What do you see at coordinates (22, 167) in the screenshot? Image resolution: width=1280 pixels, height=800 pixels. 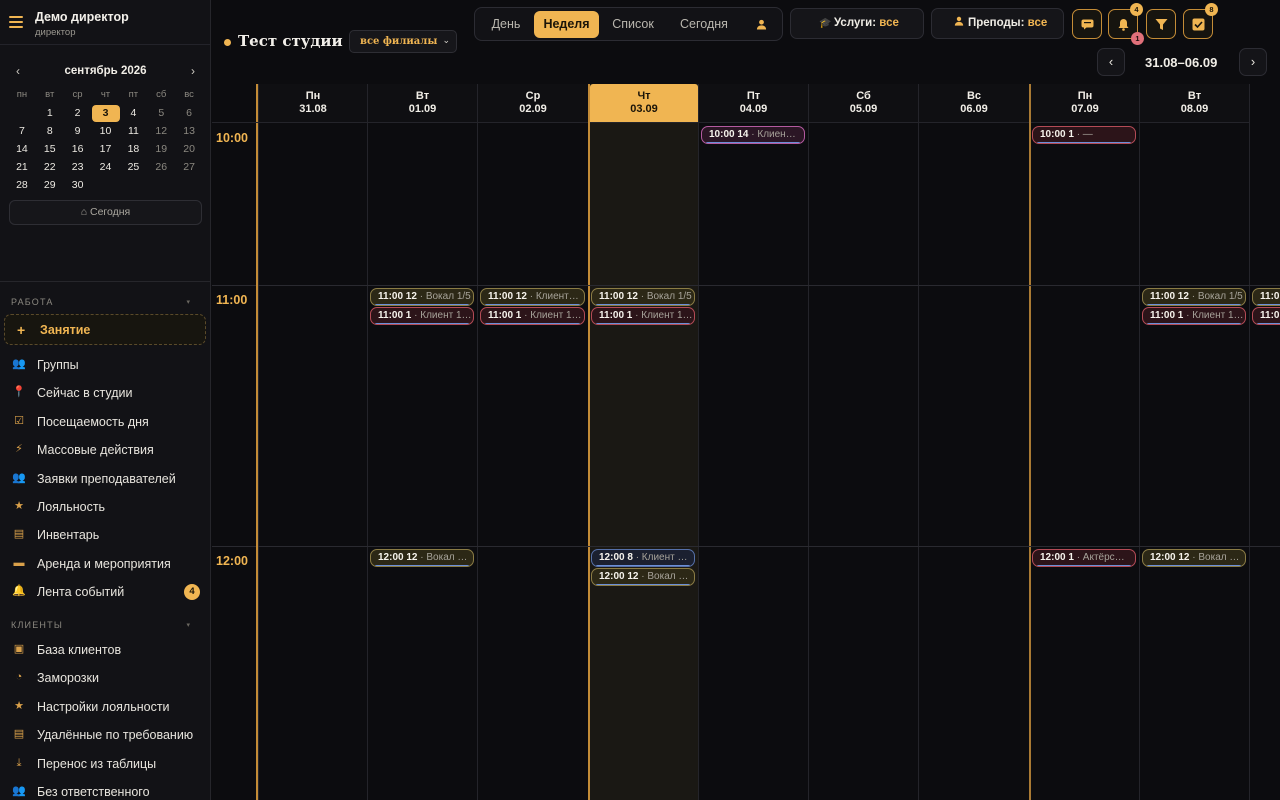 I see `mini-calendar-day: 21` at bounding box center [22, 167].